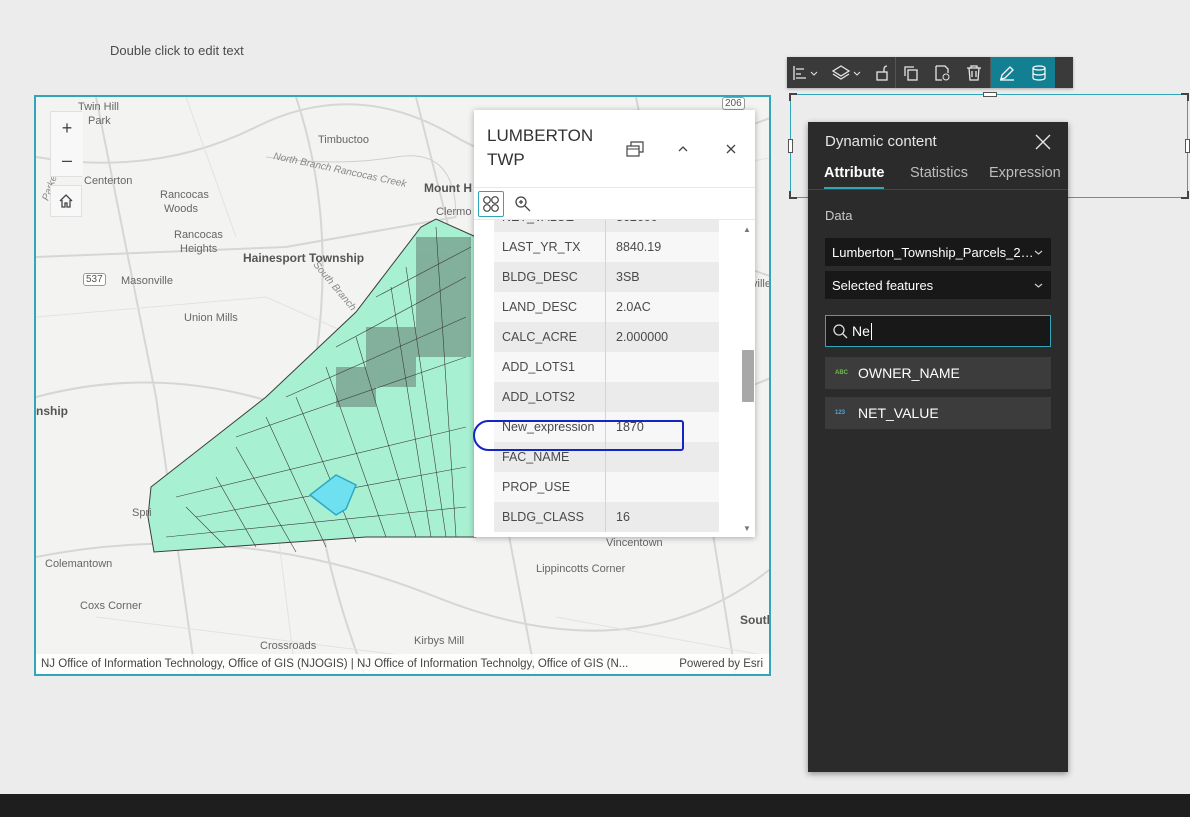 This screenshot has width=1190, height=817. What do you see at coordinates (628, 277) in the screenshot?
I see `attribute-value: 3SB` at bounding box center [628, 277].